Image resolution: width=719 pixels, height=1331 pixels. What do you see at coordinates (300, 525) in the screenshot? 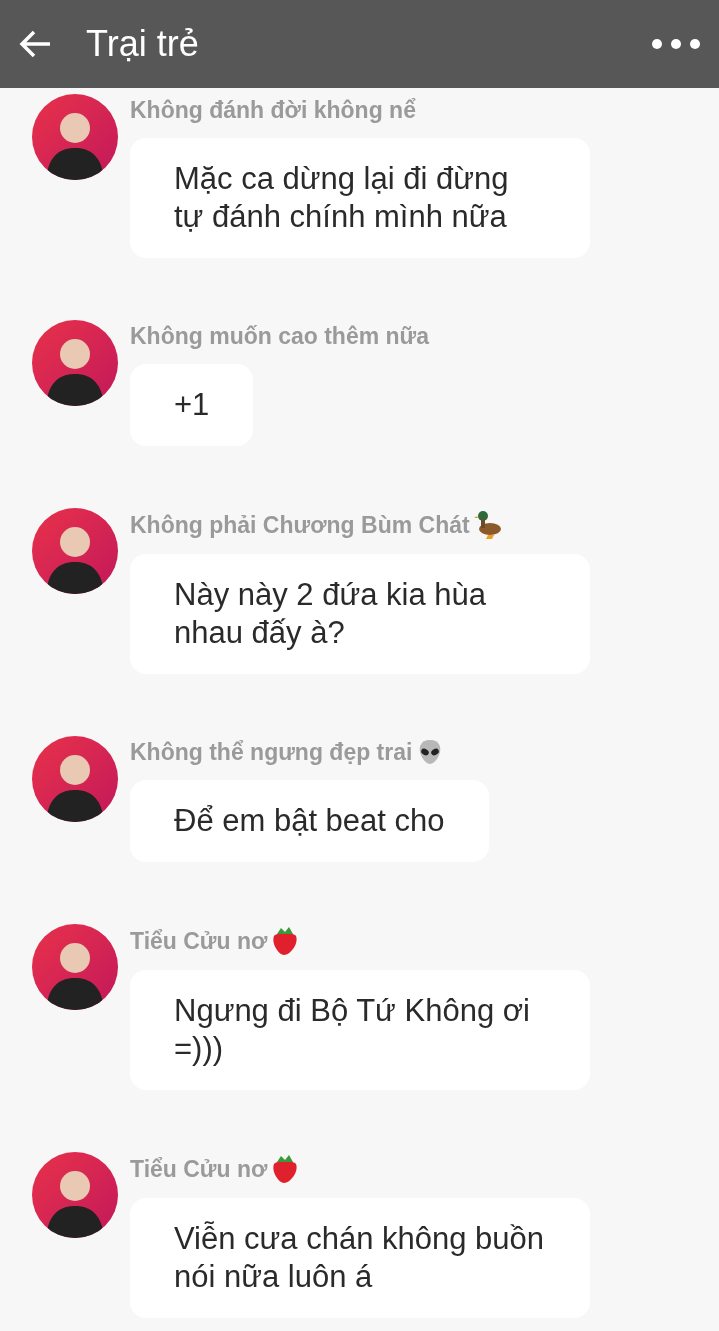
I see `sender-name: Không phải Chương Bùm Chát` at bounding box center [300, 525].